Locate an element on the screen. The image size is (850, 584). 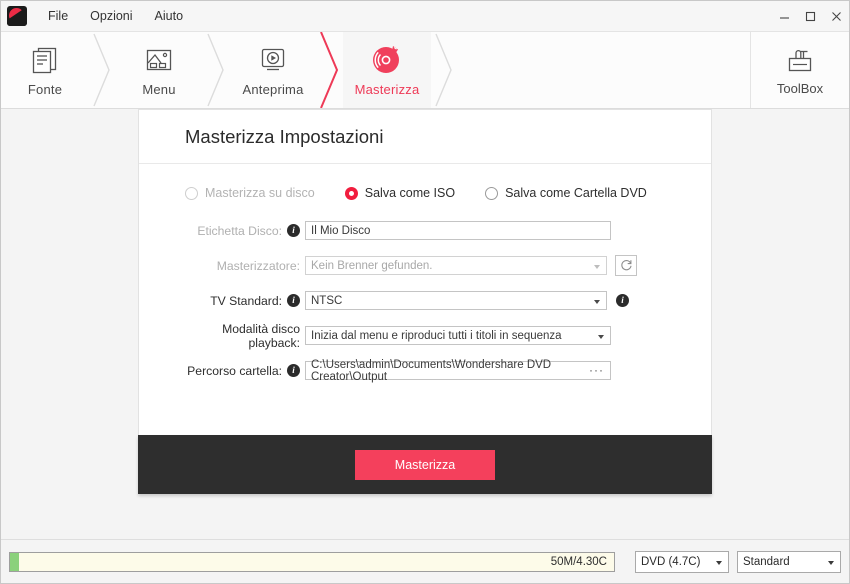
window-controls is located at coordinates (810, 16).